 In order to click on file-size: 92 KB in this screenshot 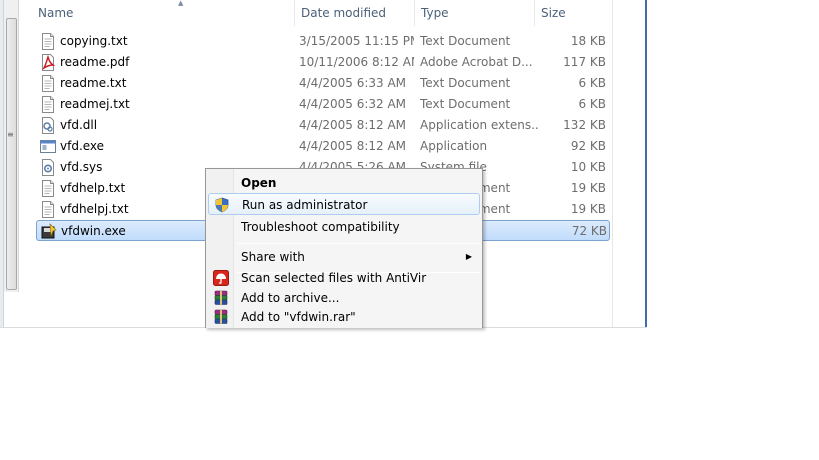, I will do `click(588, 146)`.